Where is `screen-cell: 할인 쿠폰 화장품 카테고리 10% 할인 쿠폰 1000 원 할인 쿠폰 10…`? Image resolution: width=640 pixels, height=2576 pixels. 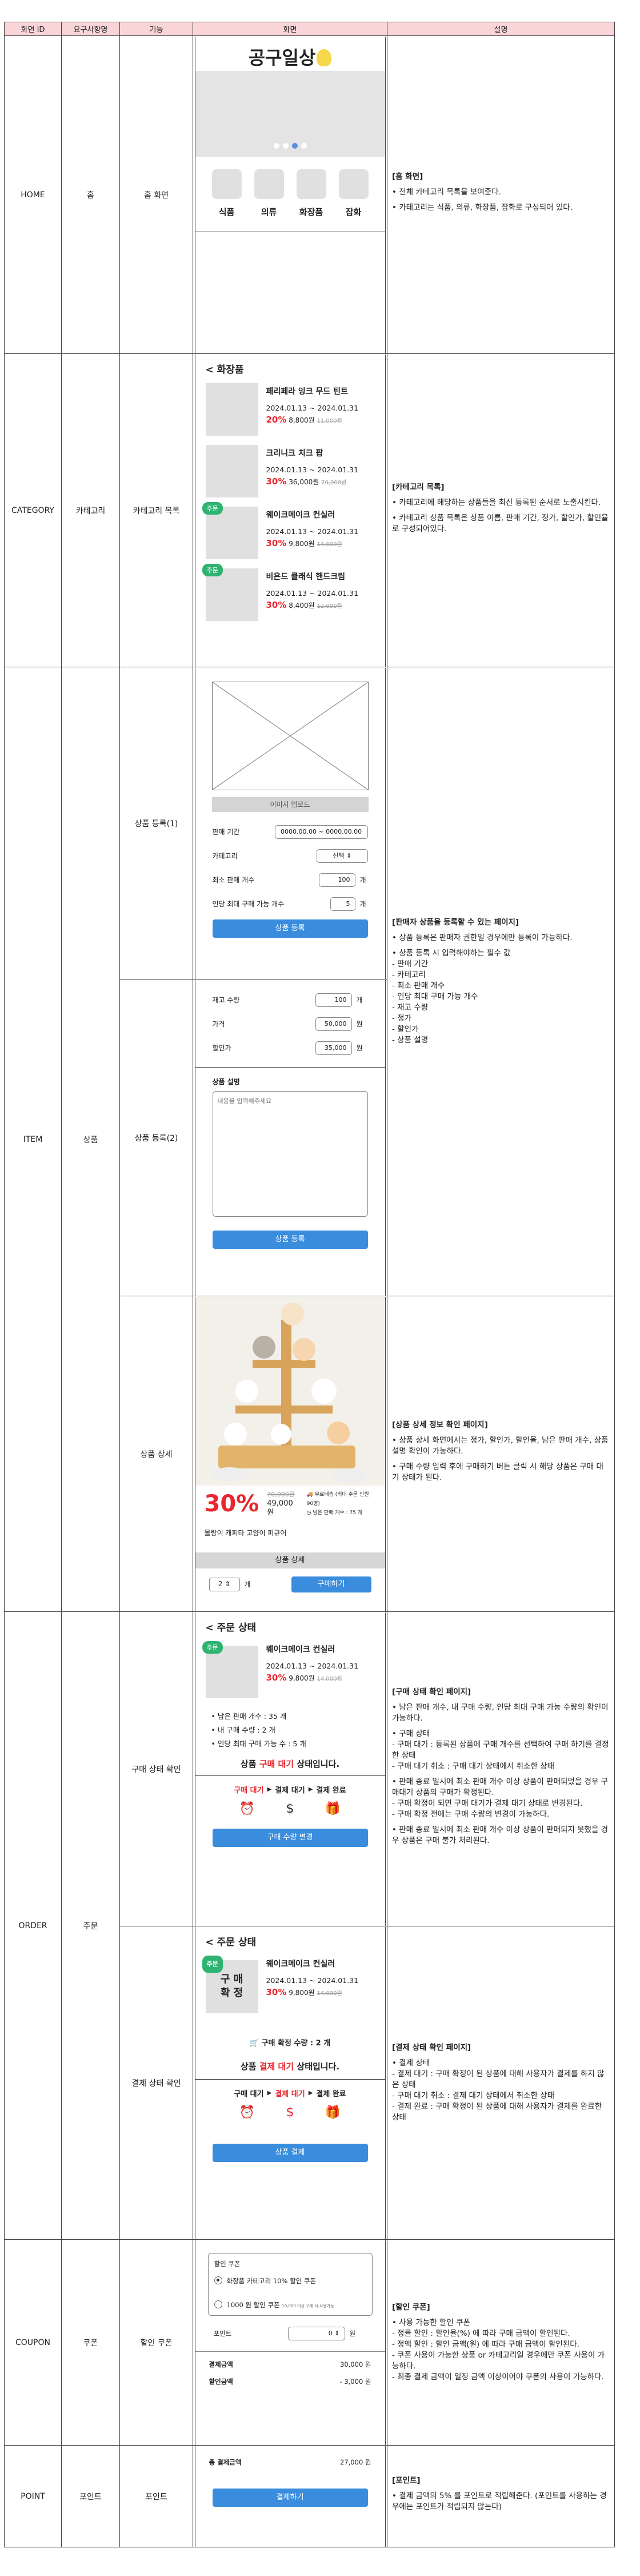
screen-cell: 할인 쿠폰 화장품 카테고리 10% 할인 쿠폰 1000 원 할인 쿠폰 10… is located at coordinates (290, 2342).